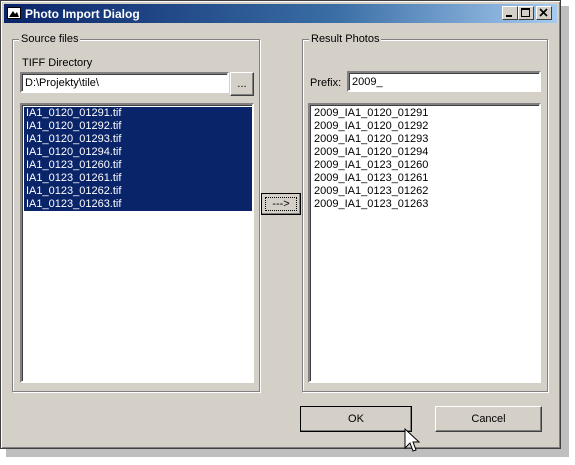 Image resolution: width=575 pixels, height=465 pixels. I want to click on minimize-button, so click(510, 13).